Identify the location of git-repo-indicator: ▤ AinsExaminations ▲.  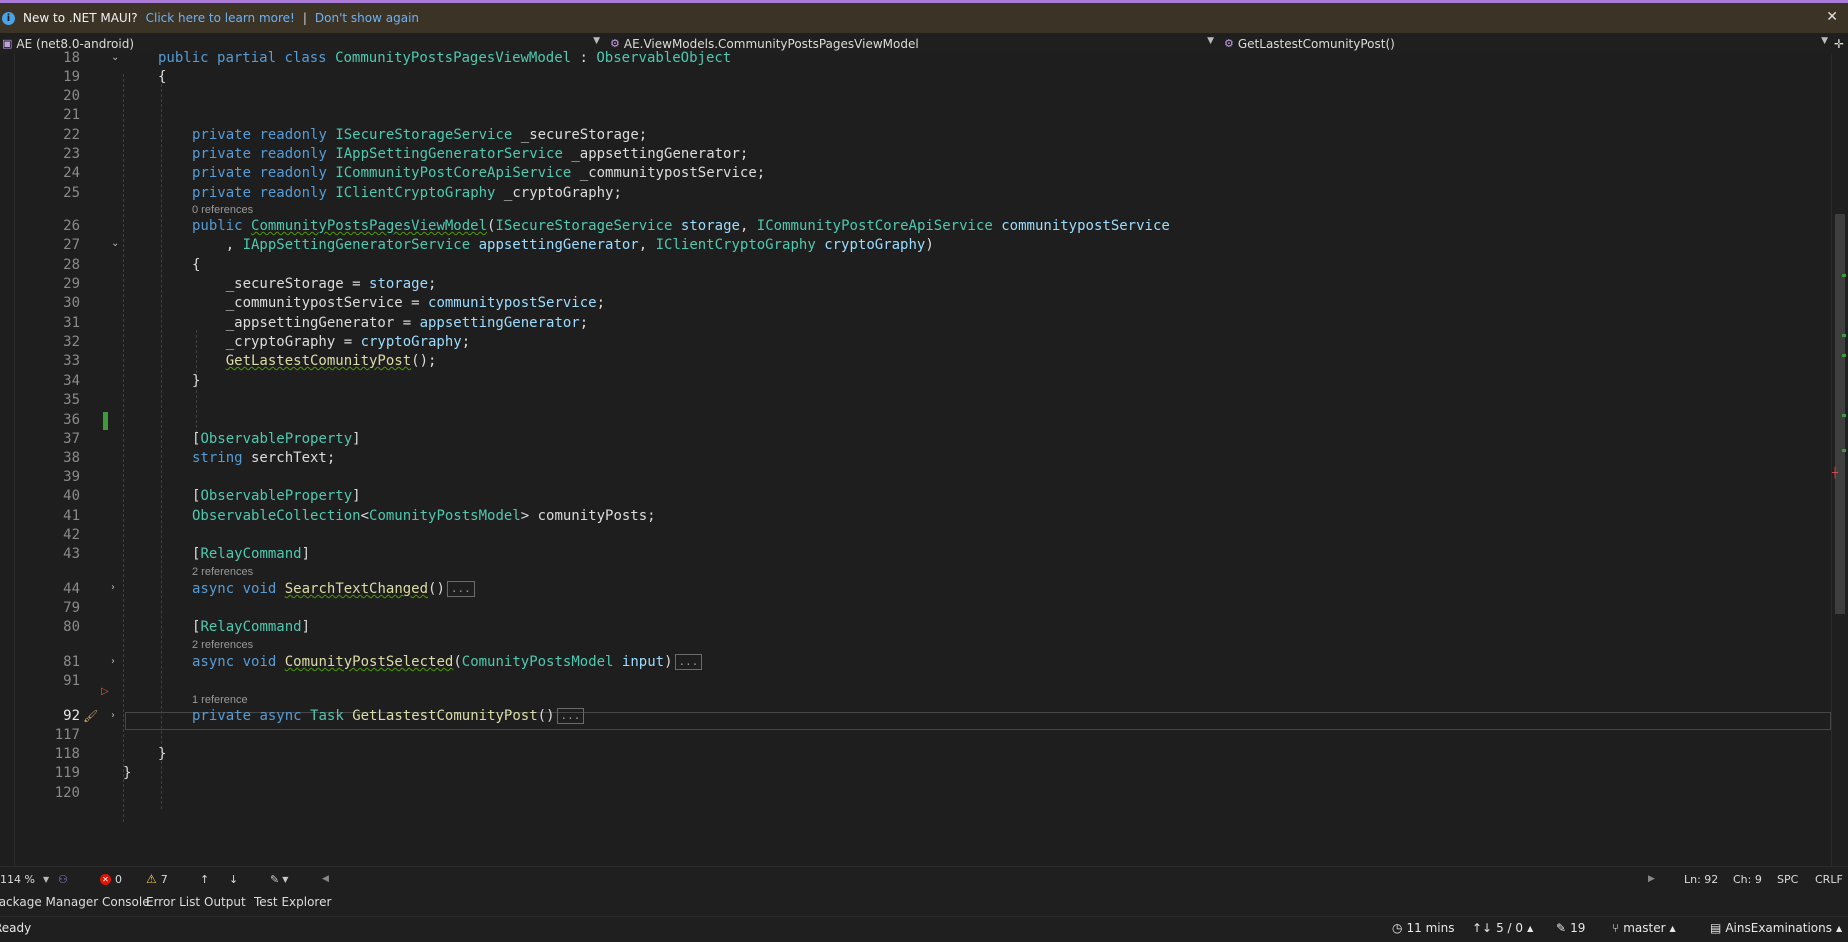
(1776, 928).